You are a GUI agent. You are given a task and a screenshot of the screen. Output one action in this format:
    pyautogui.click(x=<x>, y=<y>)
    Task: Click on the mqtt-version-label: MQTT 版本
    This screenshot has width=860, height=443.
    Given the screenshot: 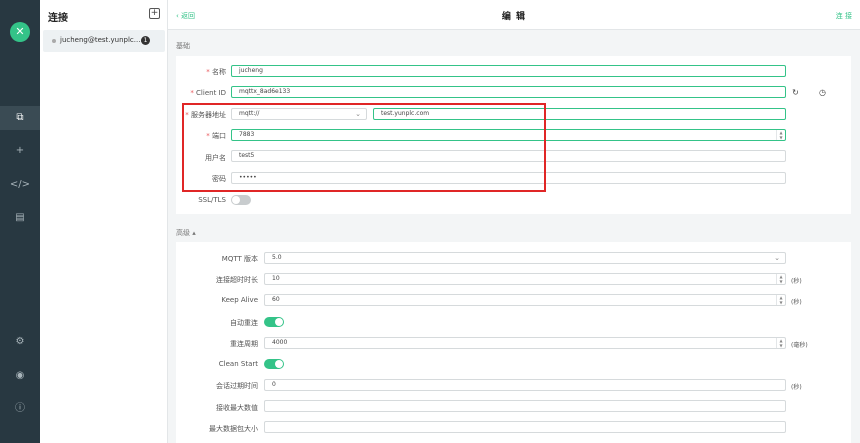 What is the action you would take?
    pyautogui.click(x=239, y=259)
    